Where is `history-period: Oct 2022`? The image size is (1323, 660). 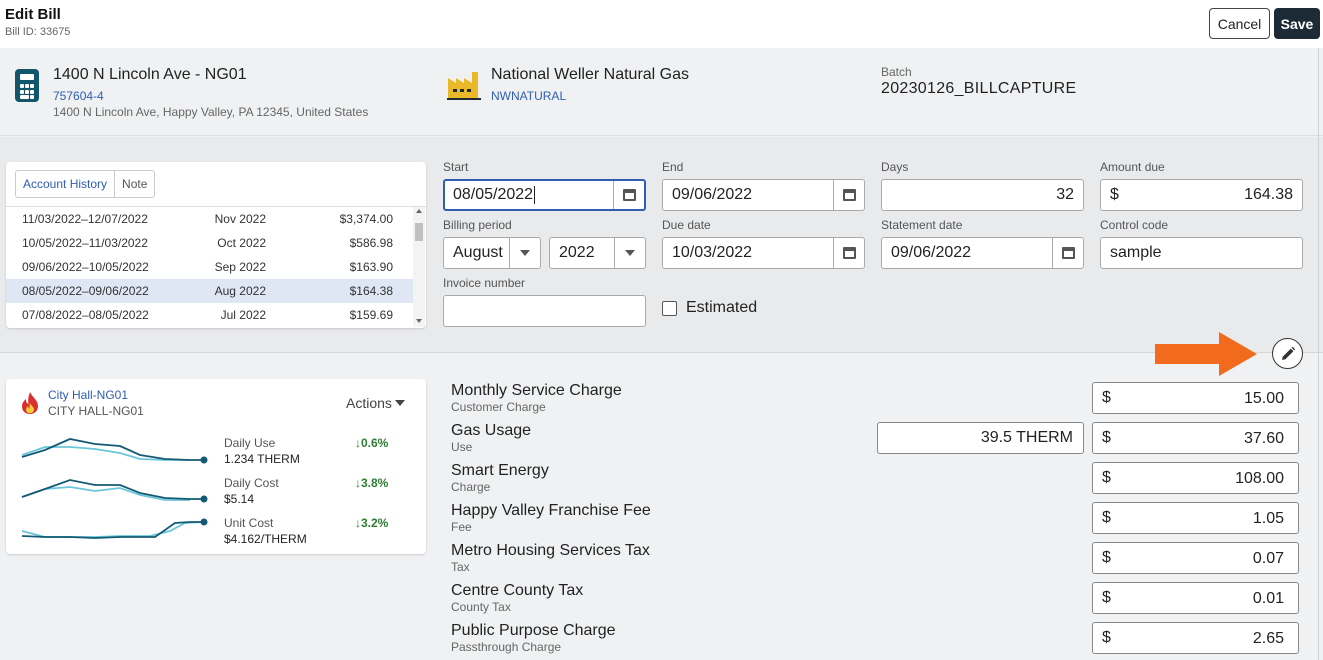 history-period: Oct 2022 is located at coordinates (241, 243).